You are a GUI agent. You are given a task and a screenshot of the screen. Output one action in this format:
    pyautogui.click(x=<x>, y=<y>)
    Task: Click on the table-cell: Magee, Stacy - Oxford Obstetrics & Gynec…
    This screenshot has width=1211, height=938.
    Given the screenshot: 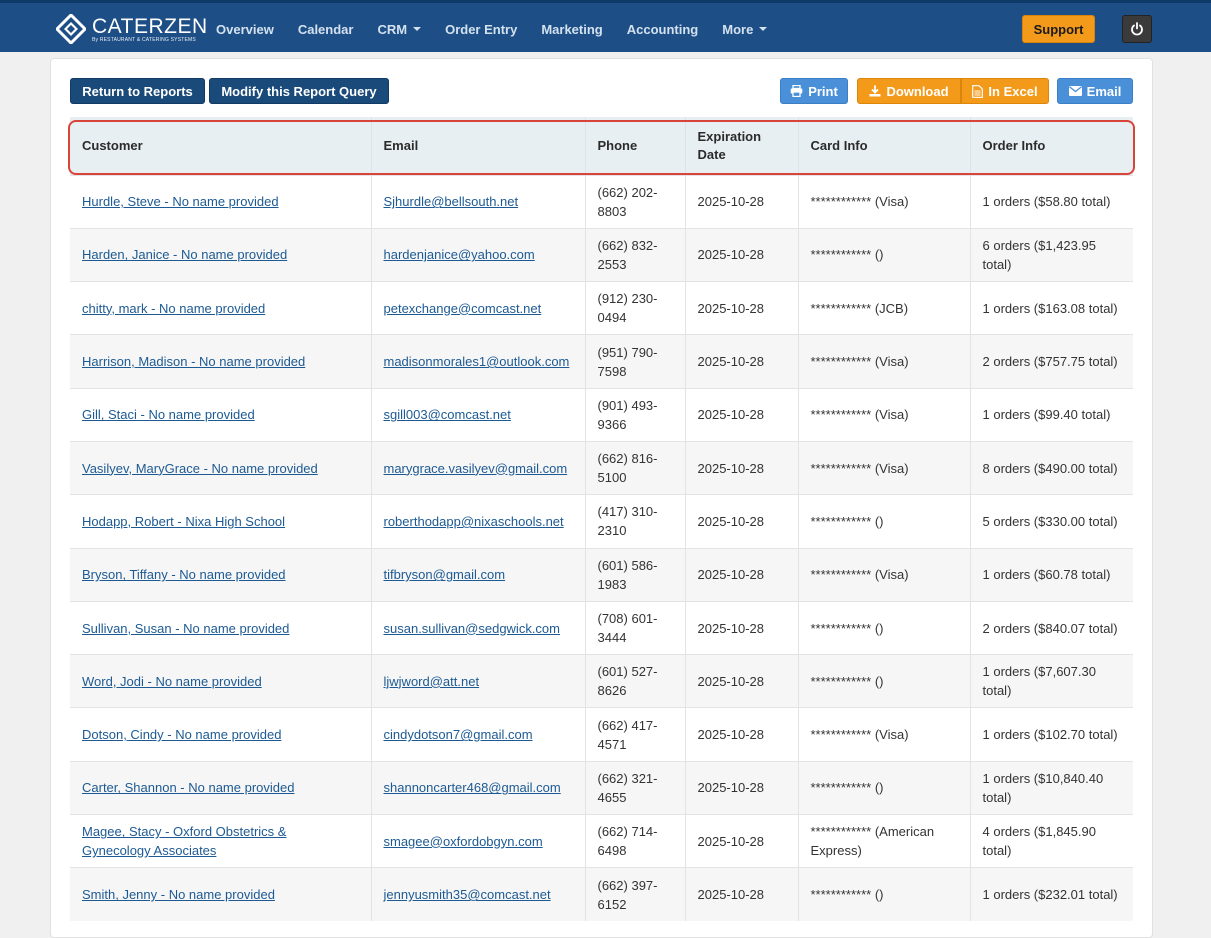 What is the action you would take?
    pyautogui.click(x=220, y=841)
    